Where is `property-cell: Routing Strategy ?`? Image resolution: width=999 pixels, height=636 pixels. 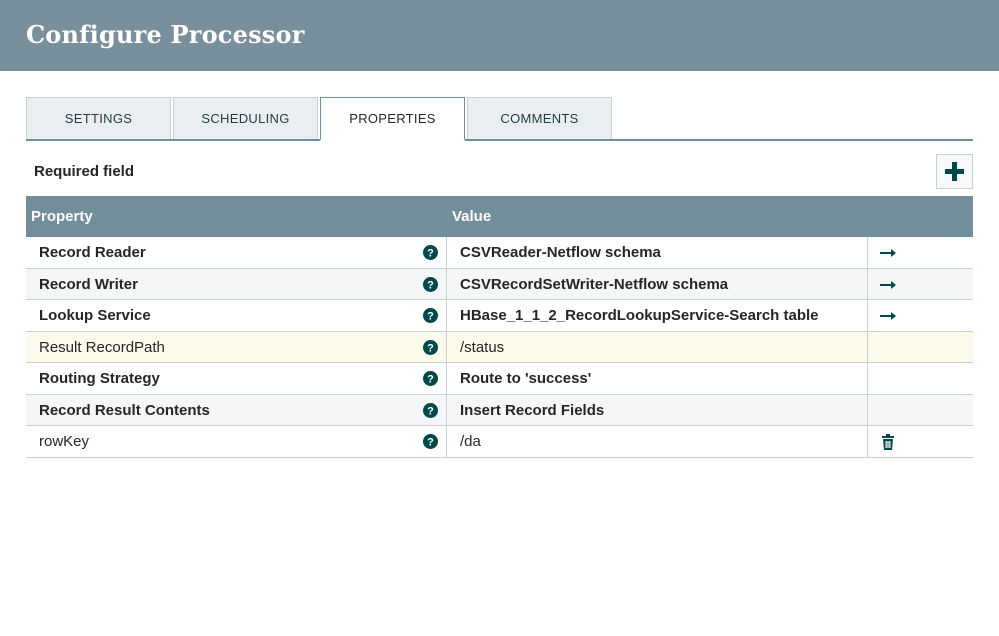 property-cell: Routing Strategy ? is located at coordinates (236, 378).